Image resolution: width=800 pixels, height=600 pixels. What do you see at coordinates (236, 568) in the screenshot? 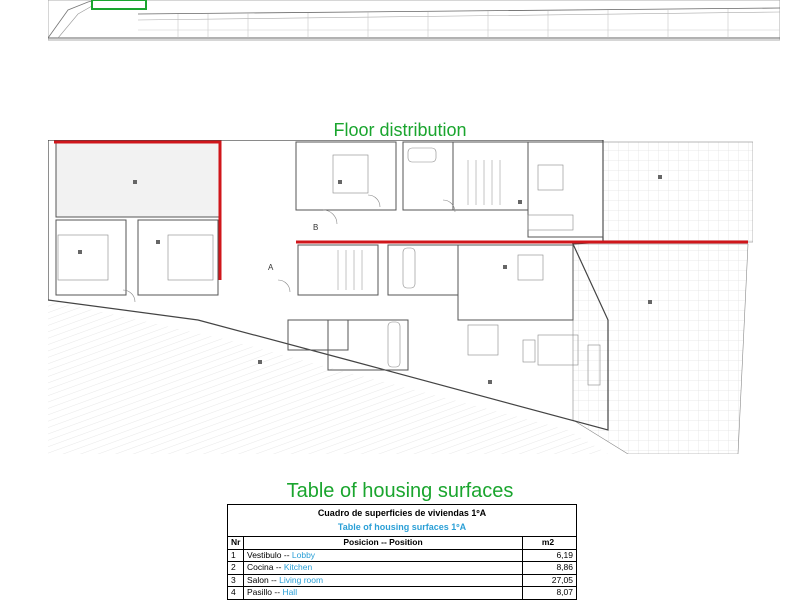
I see `row-nr: 2` at bounding box center [236, 568].